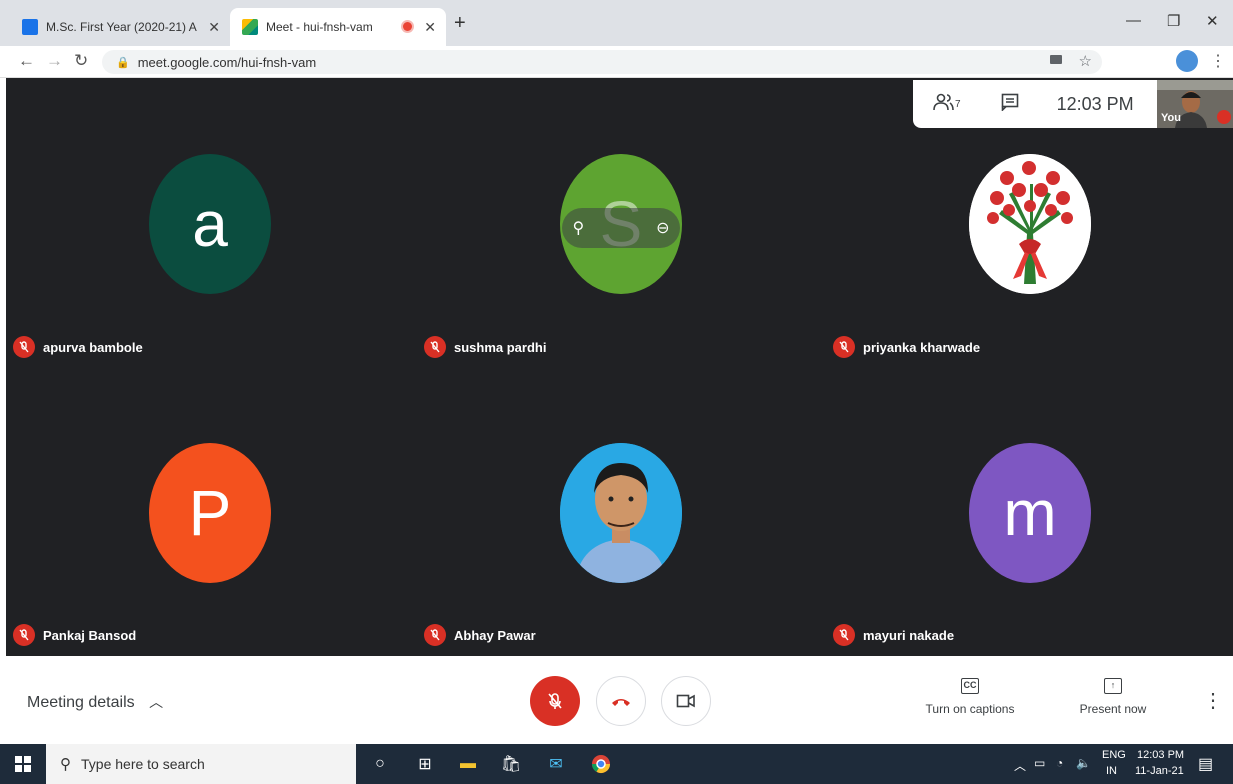 Image resolution: width=1233 pixels, height=784 pixels. Describe the element at coordinates (1010, 104) in the screenshot. I see `chat-icon` at that location.